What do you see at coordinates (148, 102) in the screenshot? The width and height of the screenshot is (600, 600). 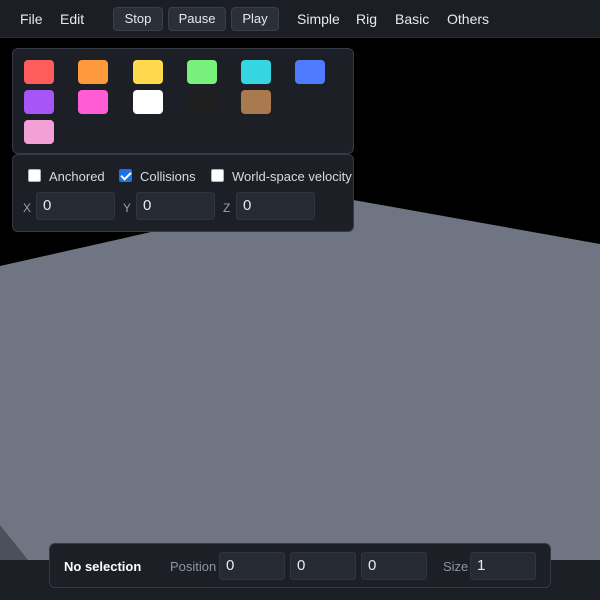 I see `color-swatch-white` at bounding box center [148, 102].